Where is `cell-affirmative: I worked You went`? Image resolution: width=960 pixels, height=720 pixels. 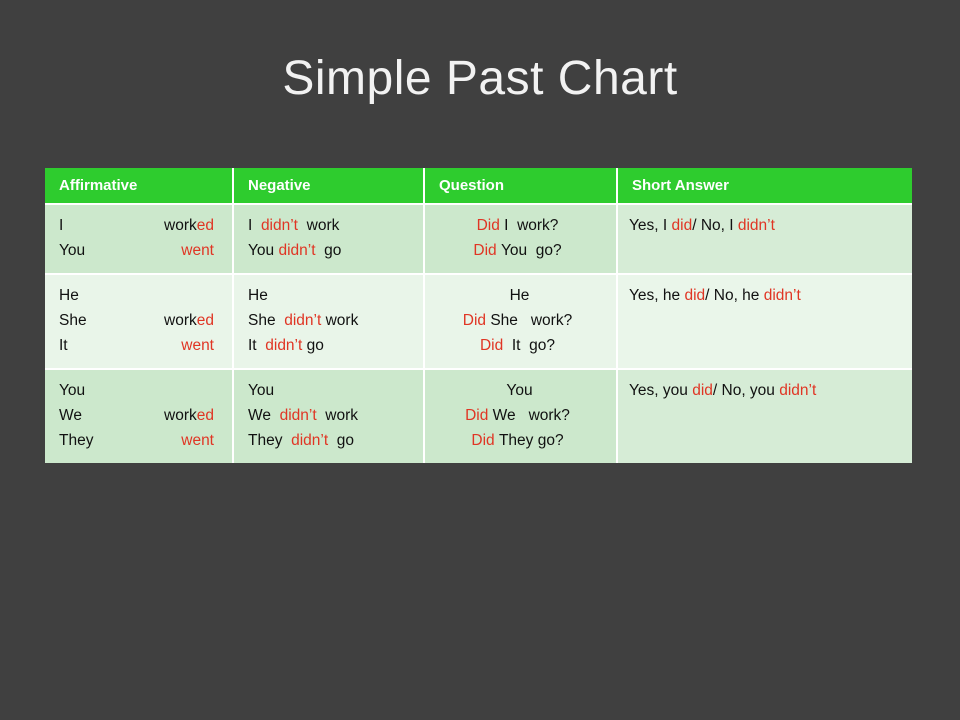 cell-affirmative: I worked You went is located at coordinates (139, 238).